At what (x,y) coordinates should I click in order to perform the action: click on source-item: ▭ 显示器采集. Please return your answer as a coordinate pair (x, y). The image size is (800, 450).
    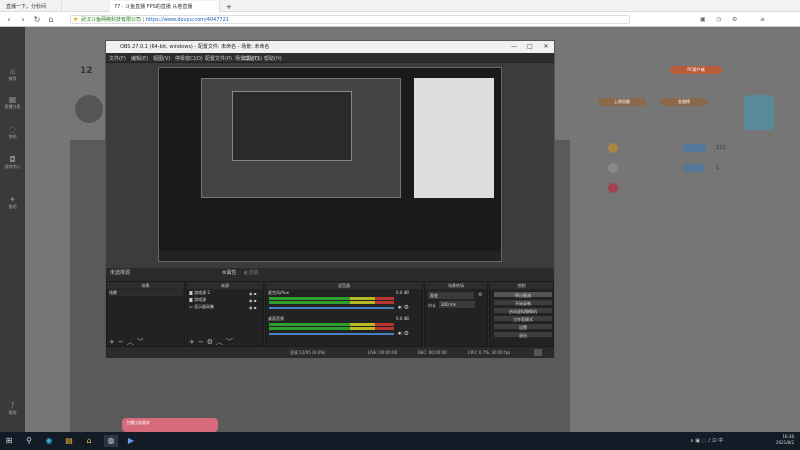
    Looking at the image, I should click on (201, 307).